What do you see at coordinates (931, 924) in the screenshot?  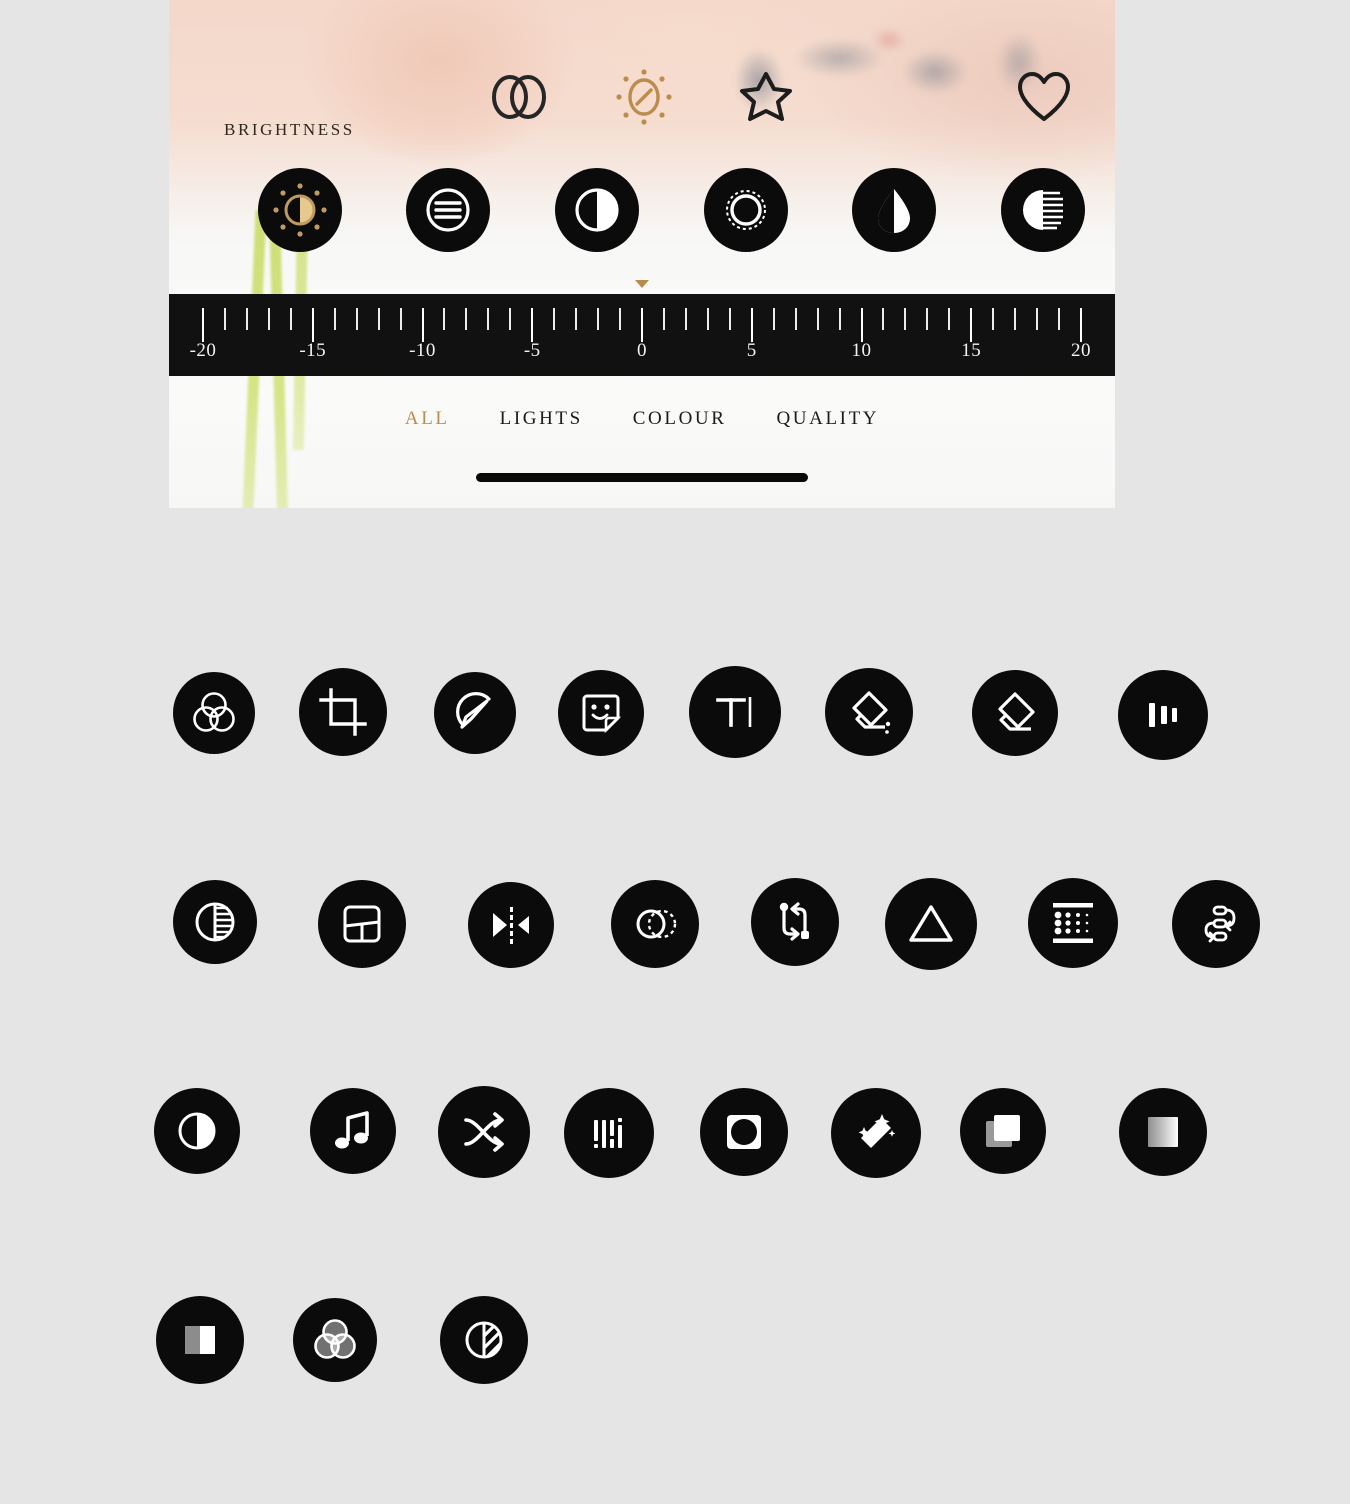 I see `triangle-icon` at bounding box center [931, 924].